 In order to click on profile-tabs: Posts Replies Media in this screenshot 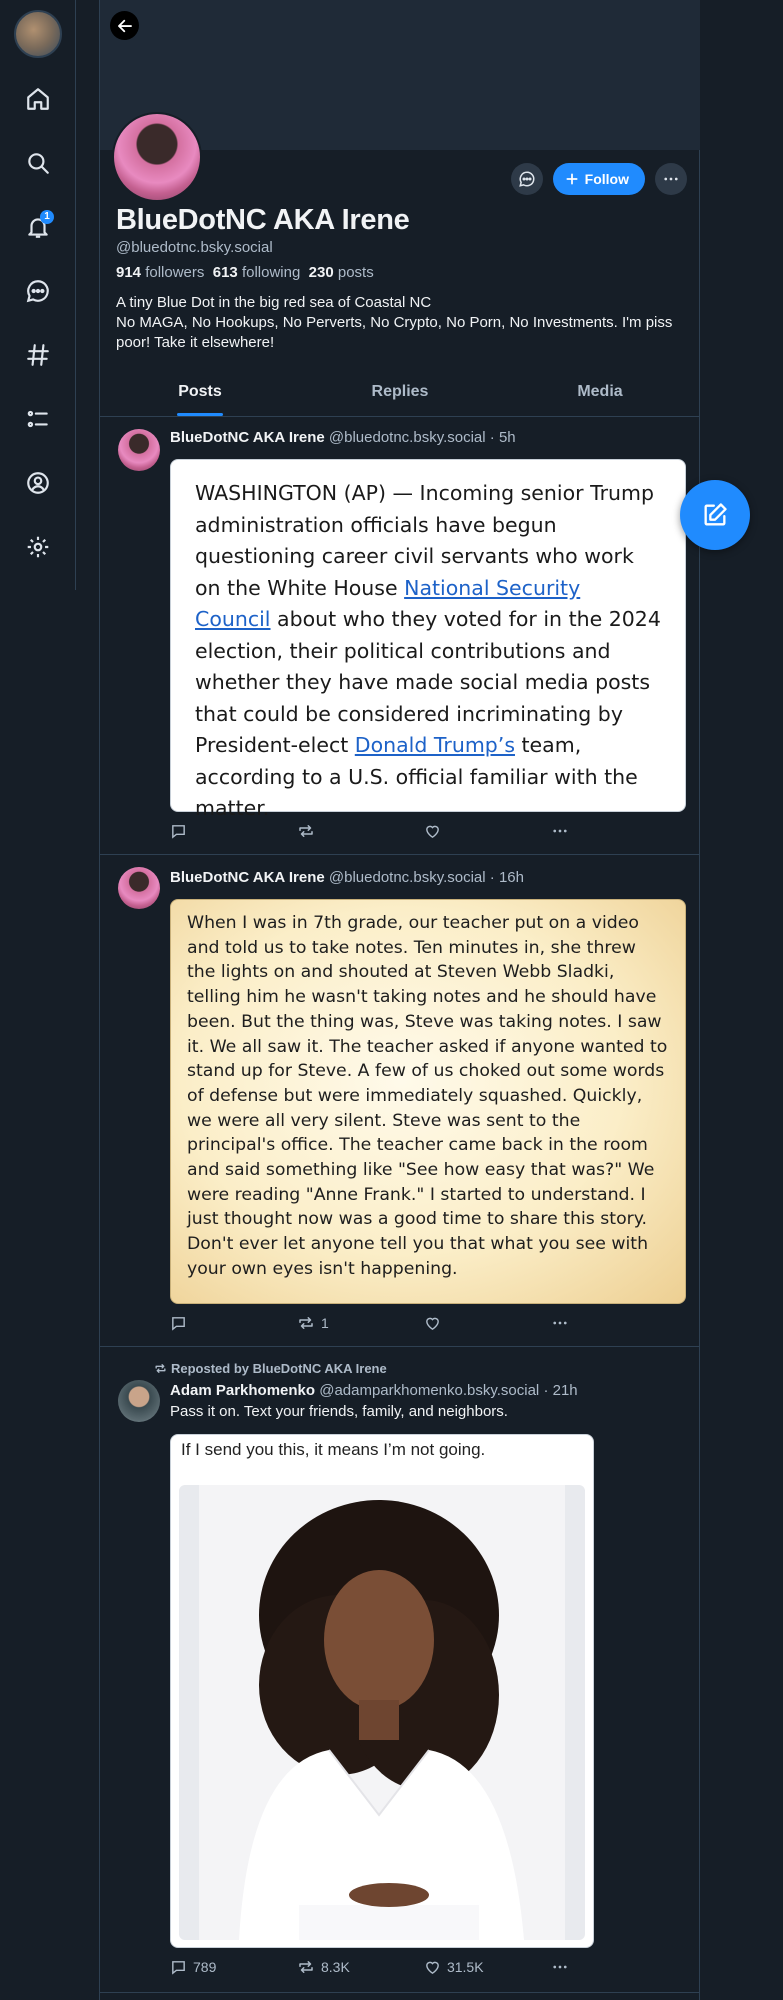, I will do `click(400, 392)`.